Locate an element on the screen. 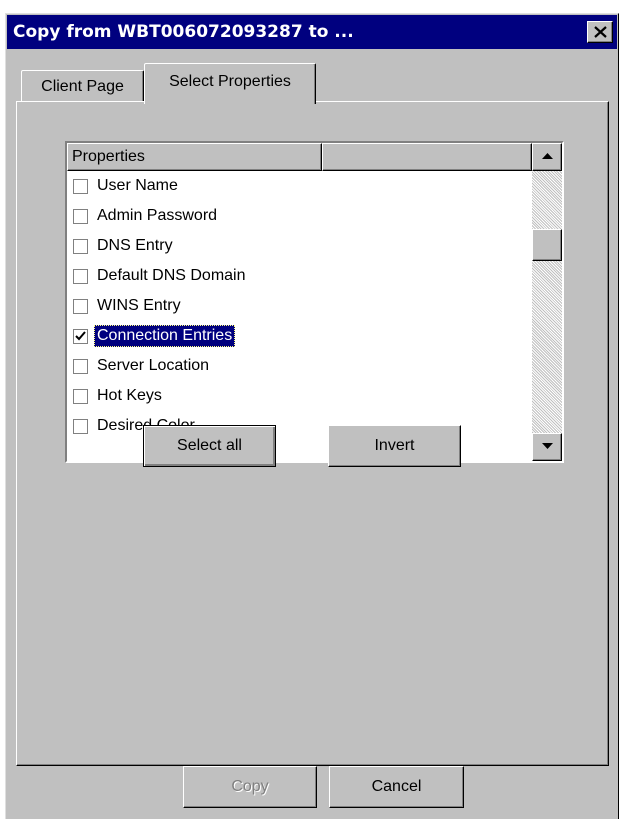  list-item-label: Hot Keys is located at coordinates (129, 395).